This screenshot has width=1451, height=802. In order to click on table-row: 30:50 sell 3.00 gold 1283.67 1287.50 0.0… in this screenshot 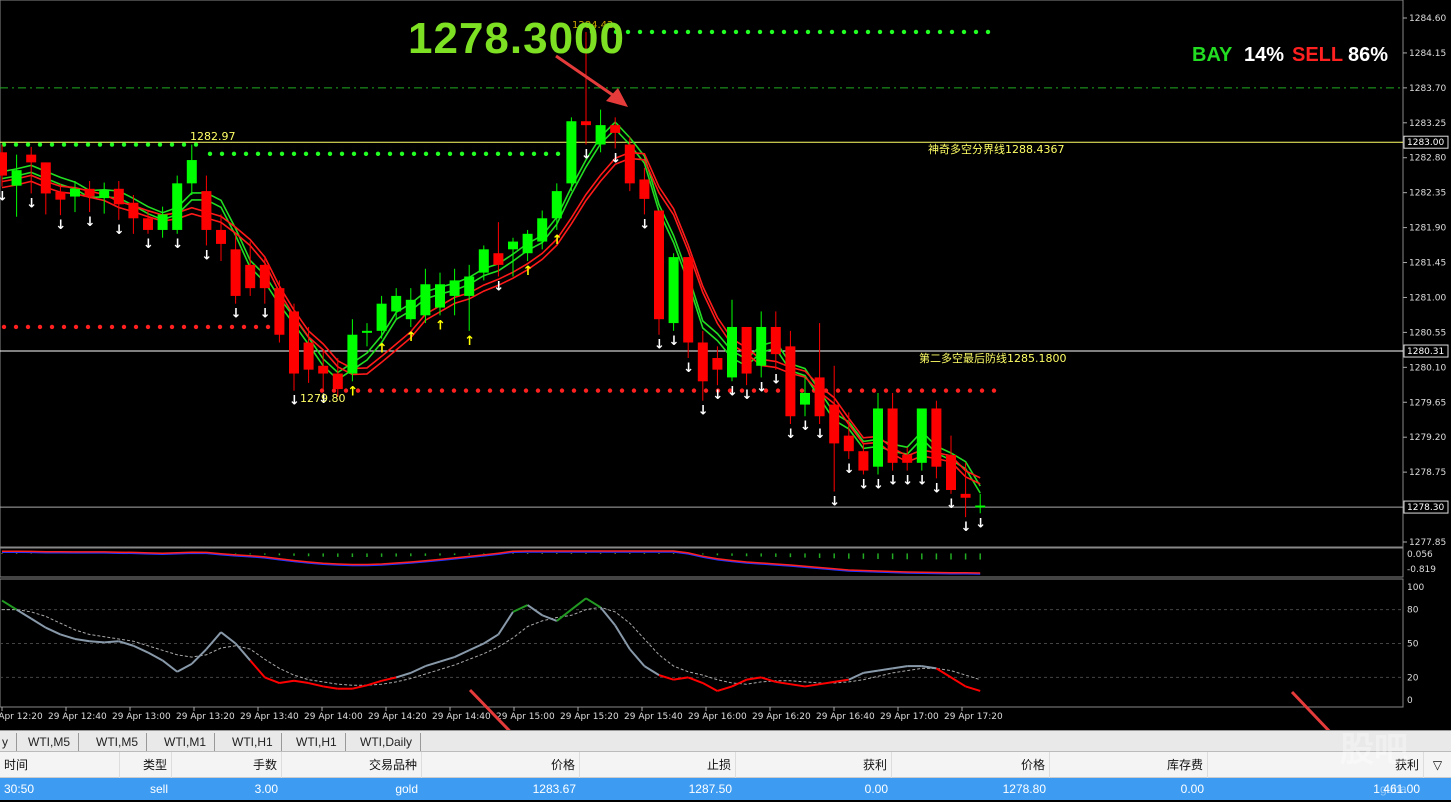, I will do `click(725, 789)`.